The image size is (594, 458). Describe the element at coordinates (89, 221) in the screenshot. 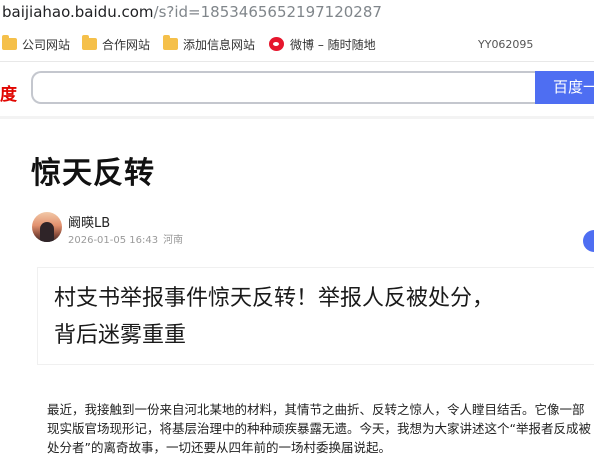

I see `author-name: 阚暎LB` at that location.